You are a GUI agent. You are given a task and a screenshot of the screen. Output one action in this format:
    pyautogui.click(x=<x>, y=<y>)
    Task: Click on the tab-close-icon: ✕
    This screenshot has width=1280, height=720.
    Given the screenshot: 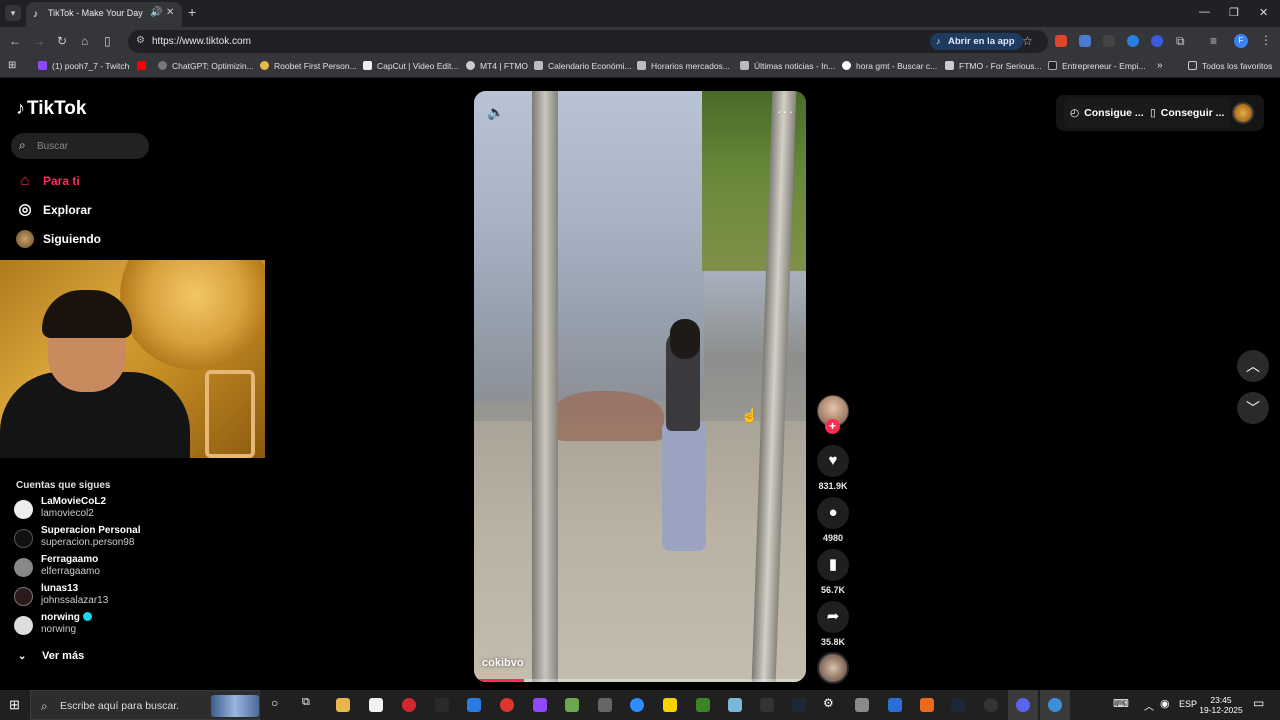 What is the action you would take?
    pyautogui.click(x=170, y=12)
    